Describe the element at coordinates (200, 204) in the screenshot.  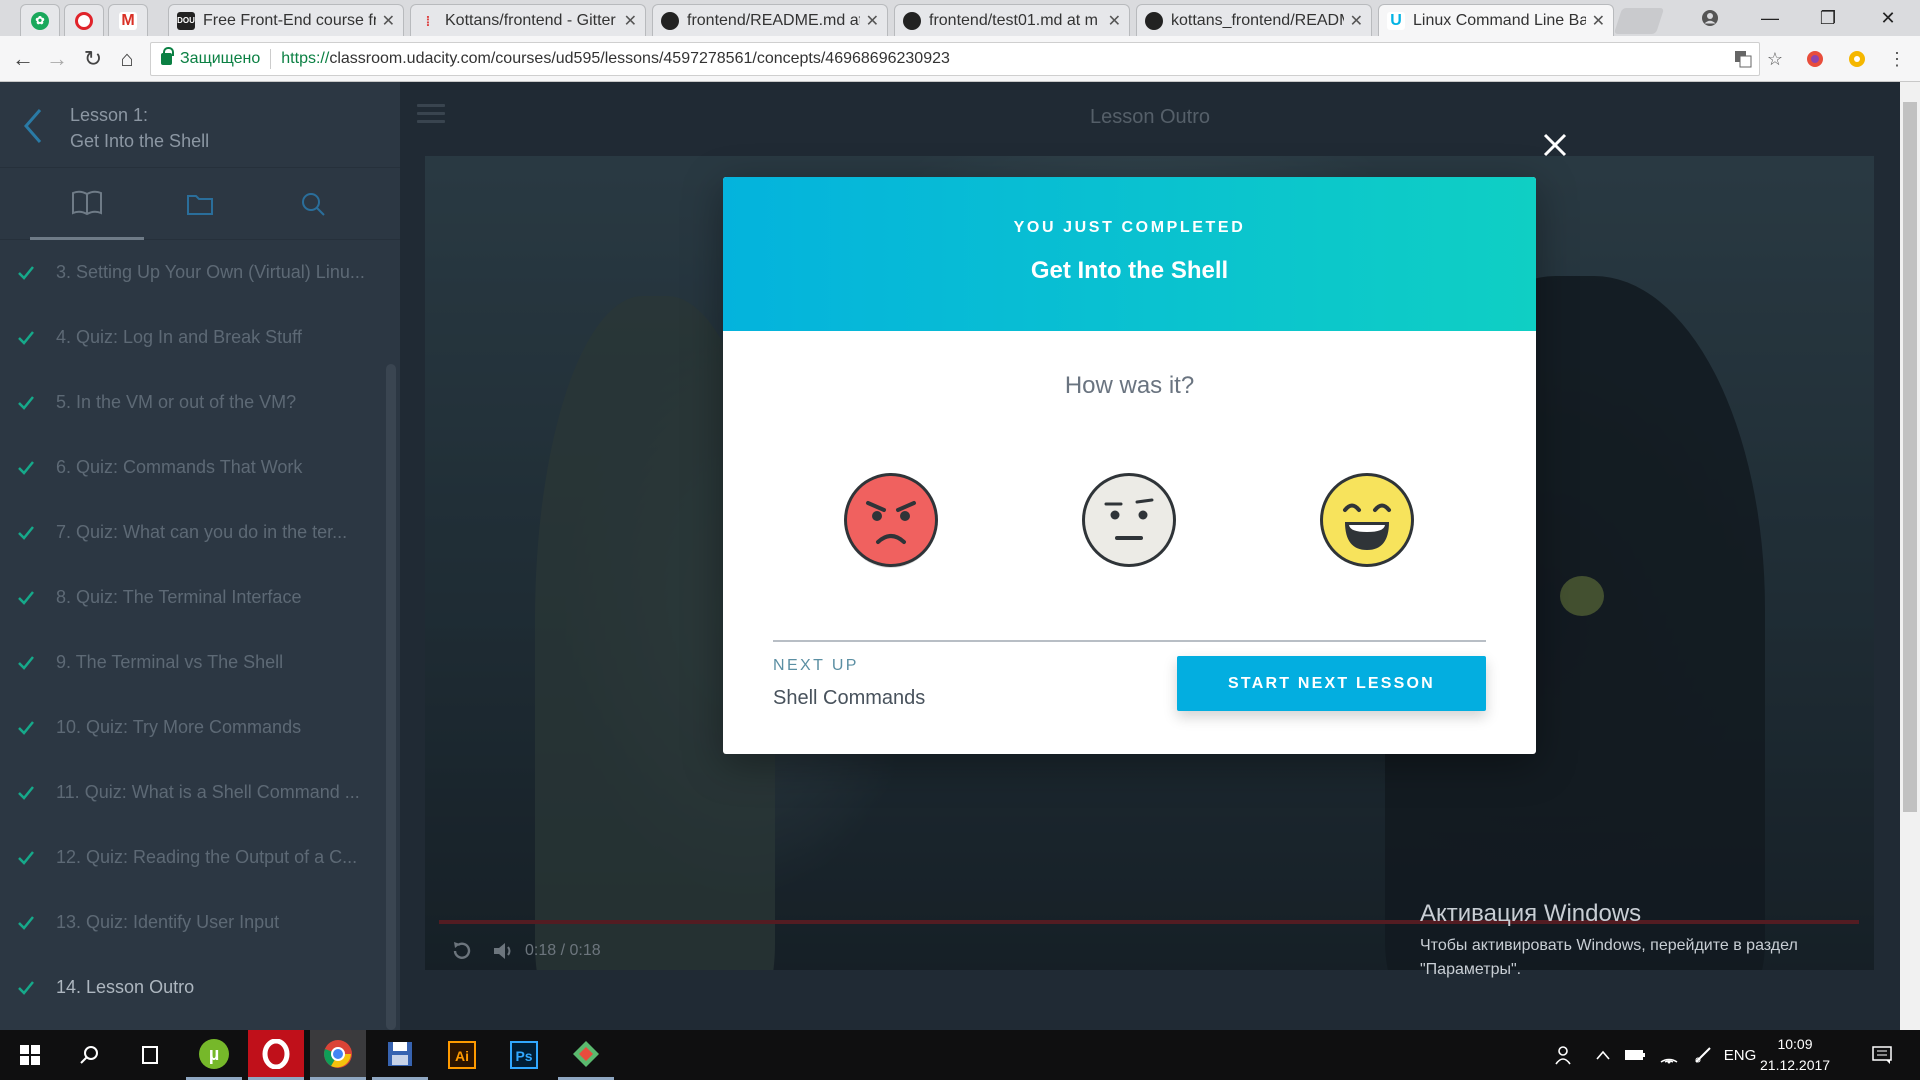
I see `tab-resources` at that location.